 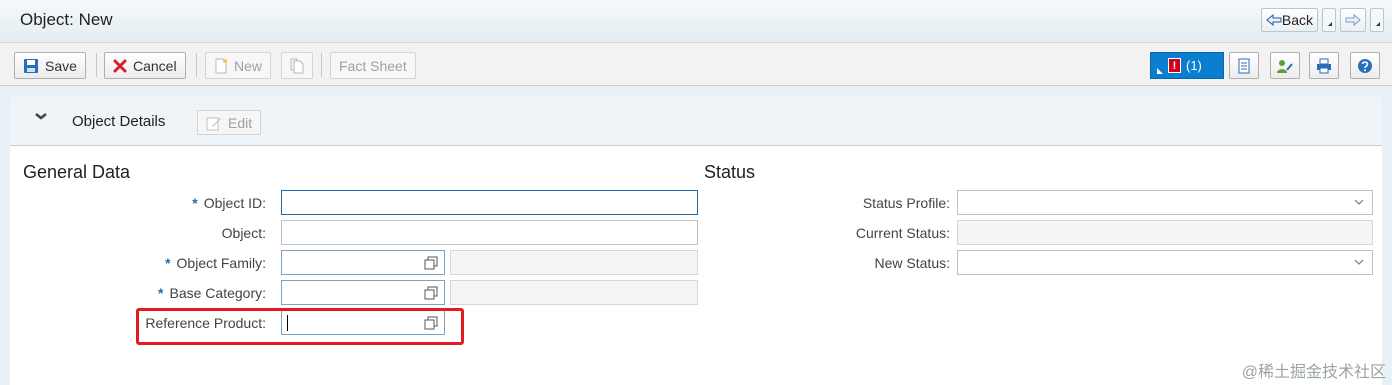 I want to click on printer-icon, so click(x=1324, y=65).